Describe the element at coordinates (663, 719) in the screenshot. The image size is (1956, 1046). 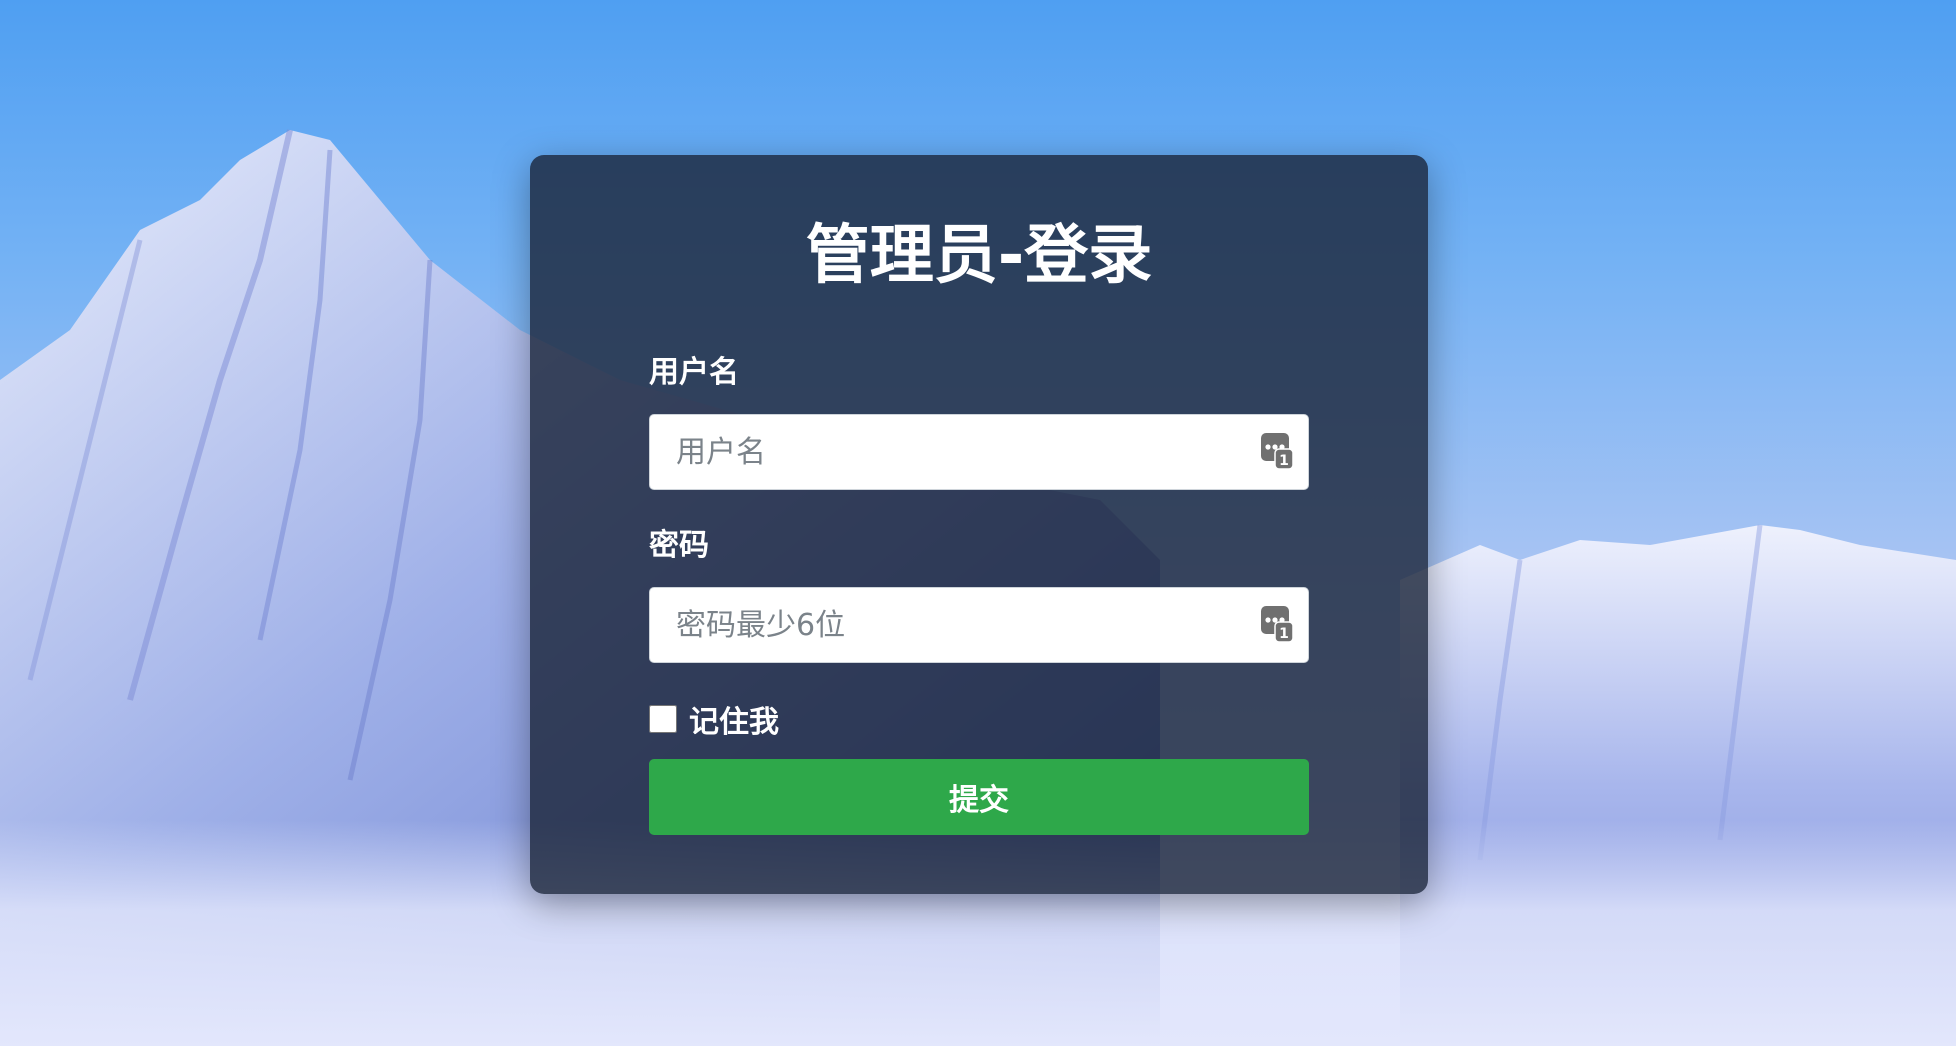
I see `remember-me-checkbox` at that location.